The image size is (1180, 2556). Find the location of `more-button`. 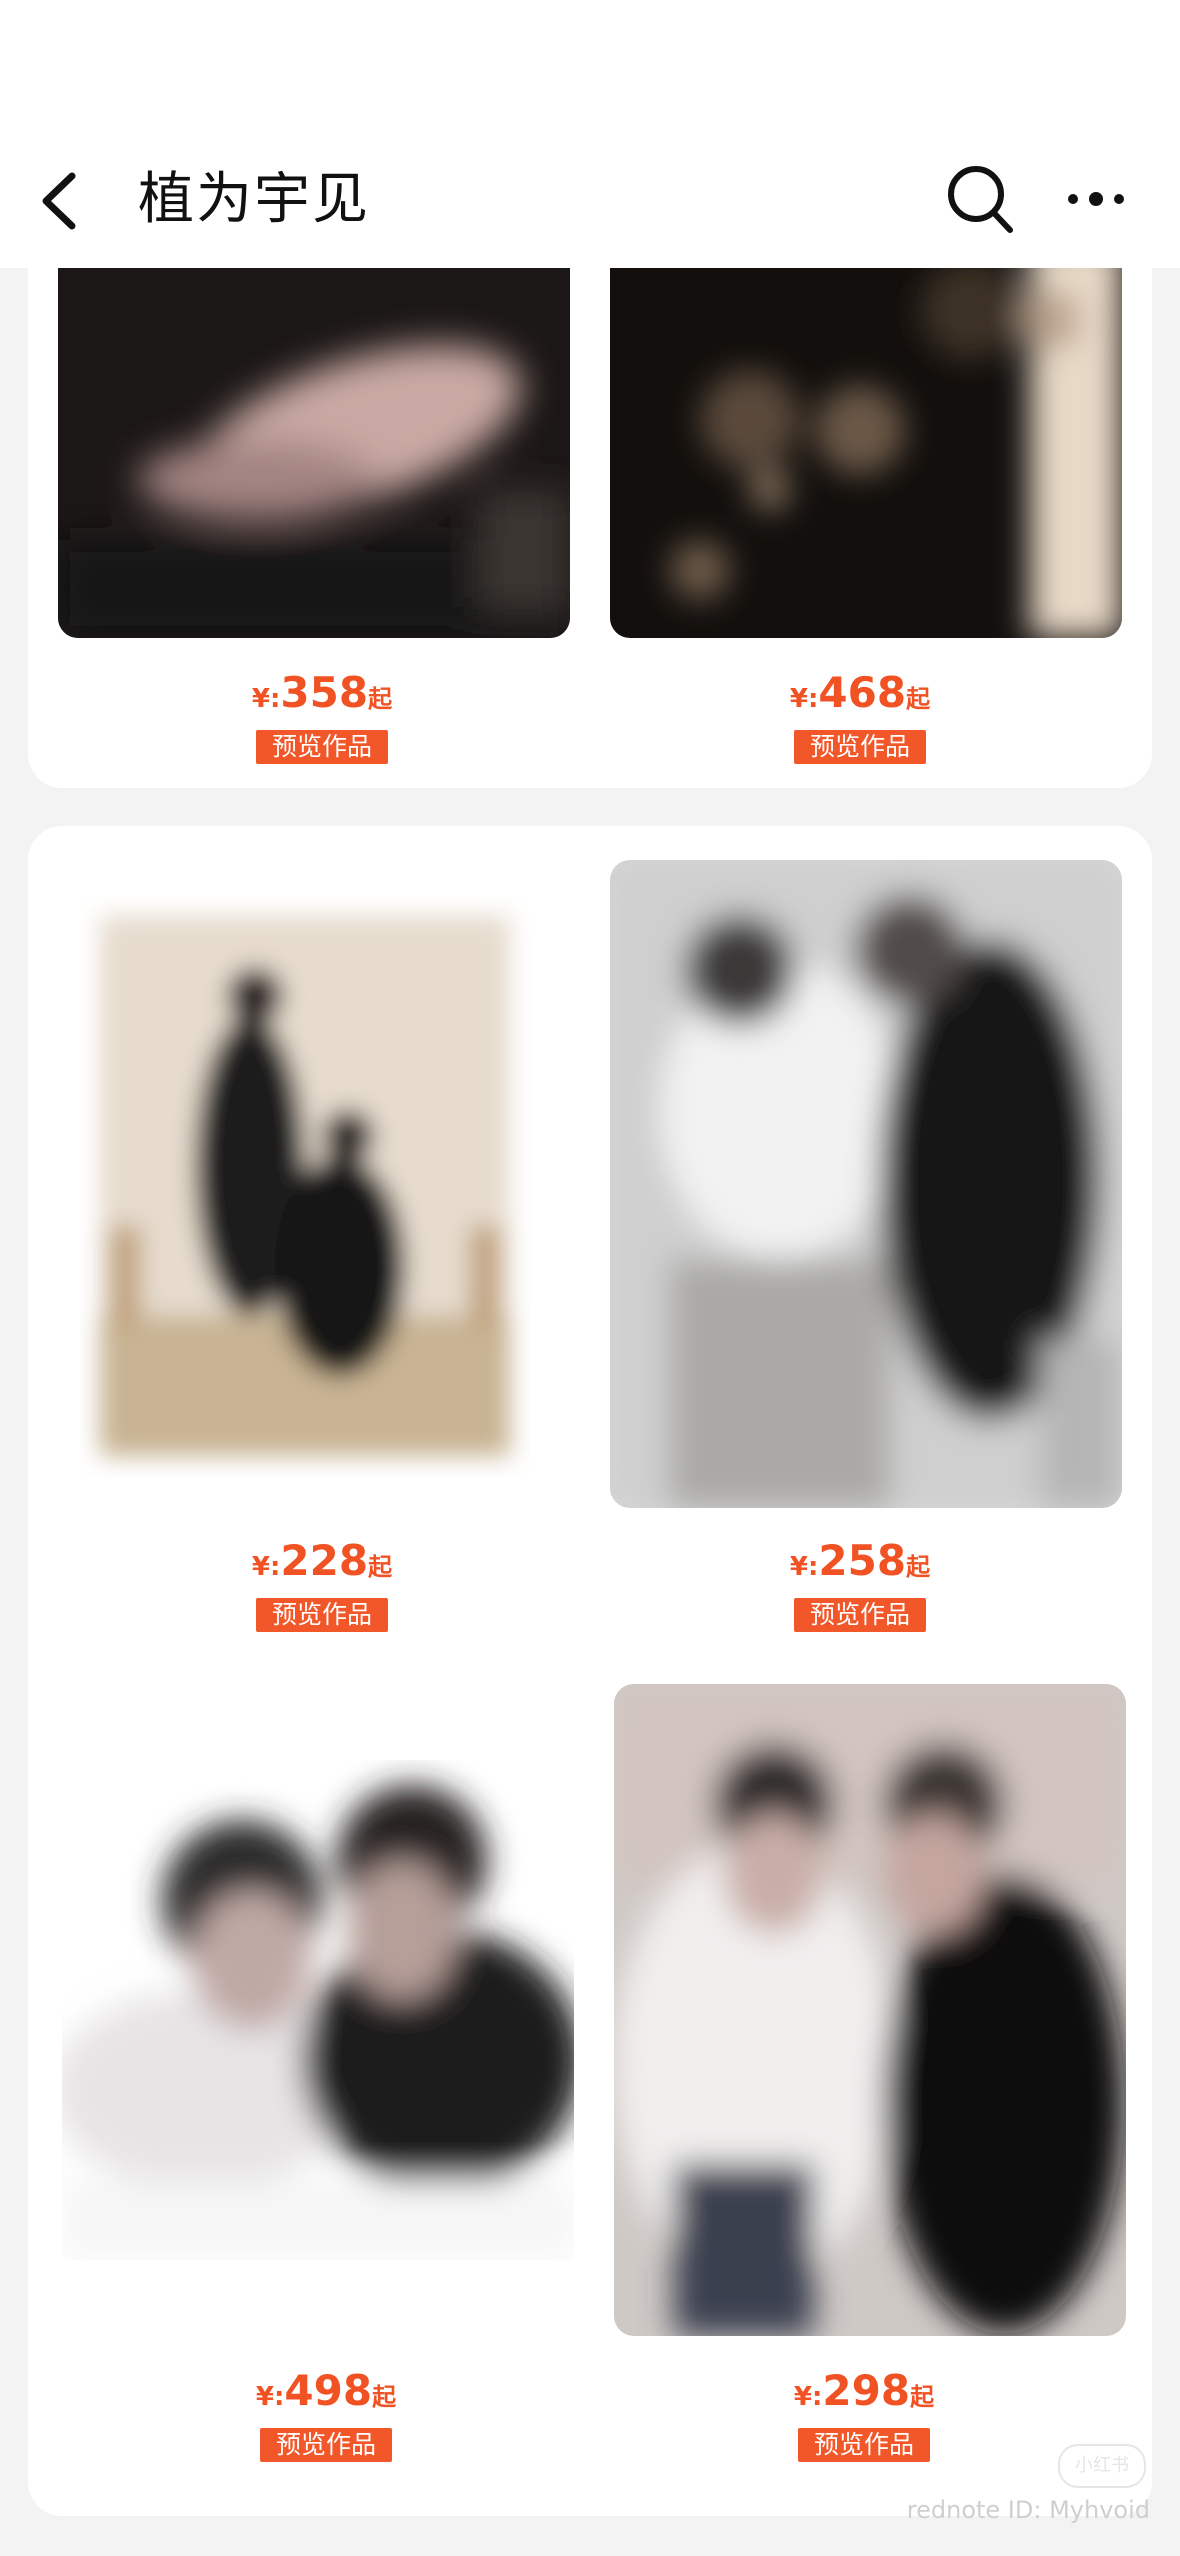

more-button is located at coordinates (1096, 199).